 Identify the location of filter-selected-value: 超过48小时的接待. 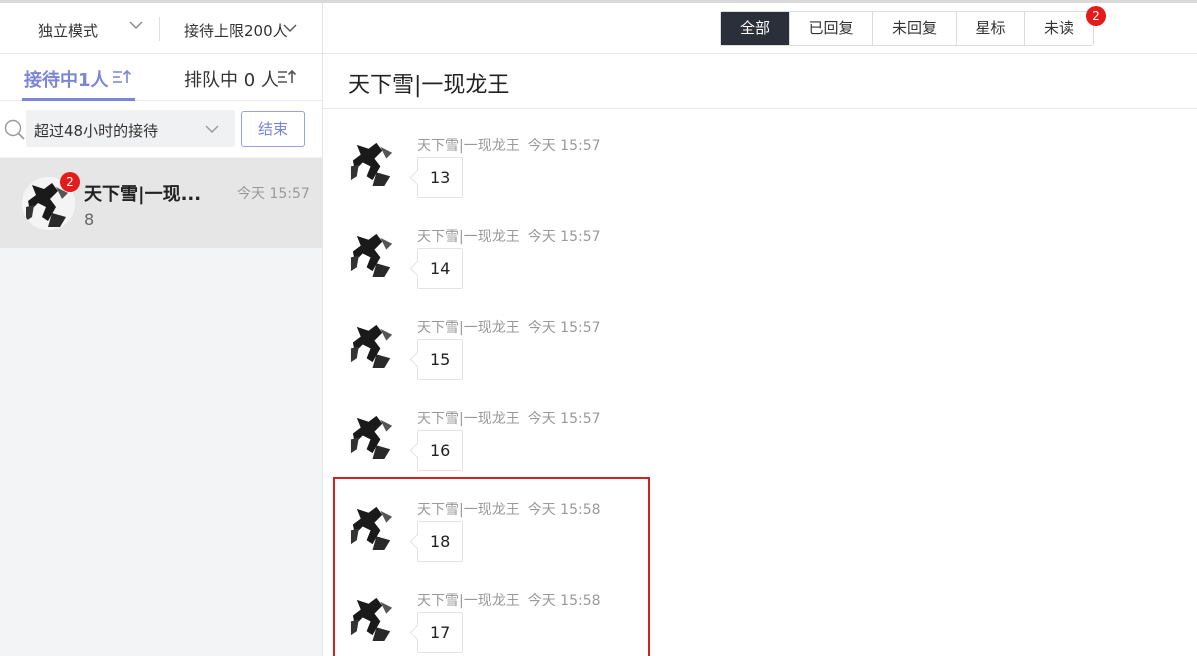
(96, 131).